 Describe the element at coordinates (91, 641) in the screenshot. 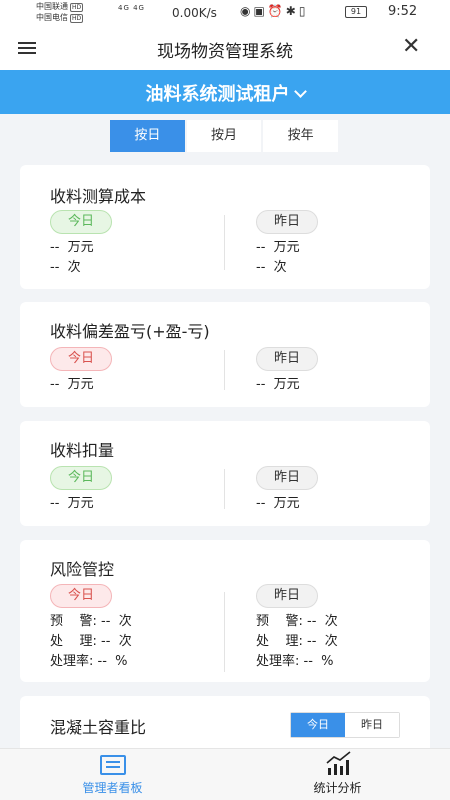

I see `today-handled: 处 理: -- 次` at that location.